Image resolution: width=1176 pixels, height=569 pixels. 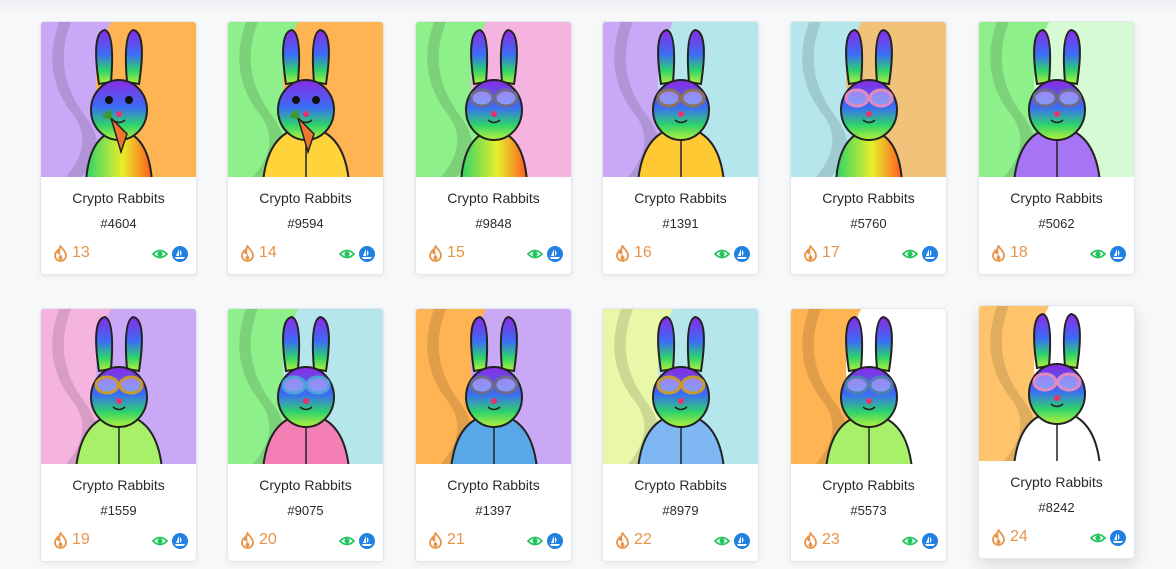 I want to click on like-counter: 15, so click(x=446, y=253).